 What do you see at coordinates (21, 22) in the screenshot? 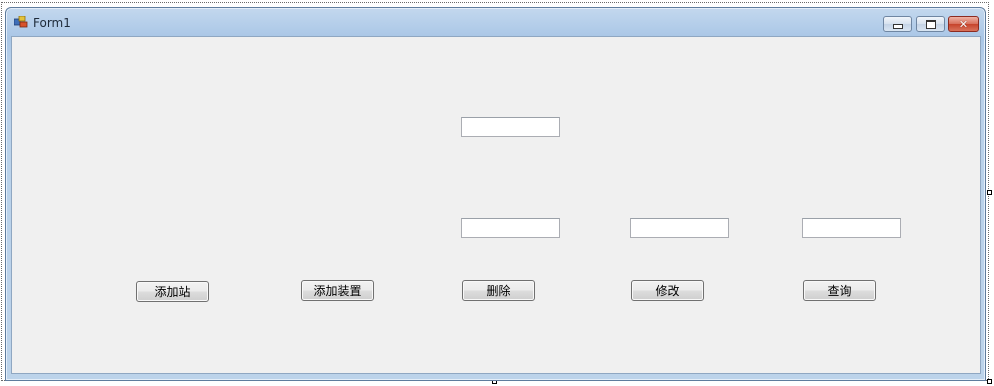
I see `form-app-icon` at bounding box center [21, 22].